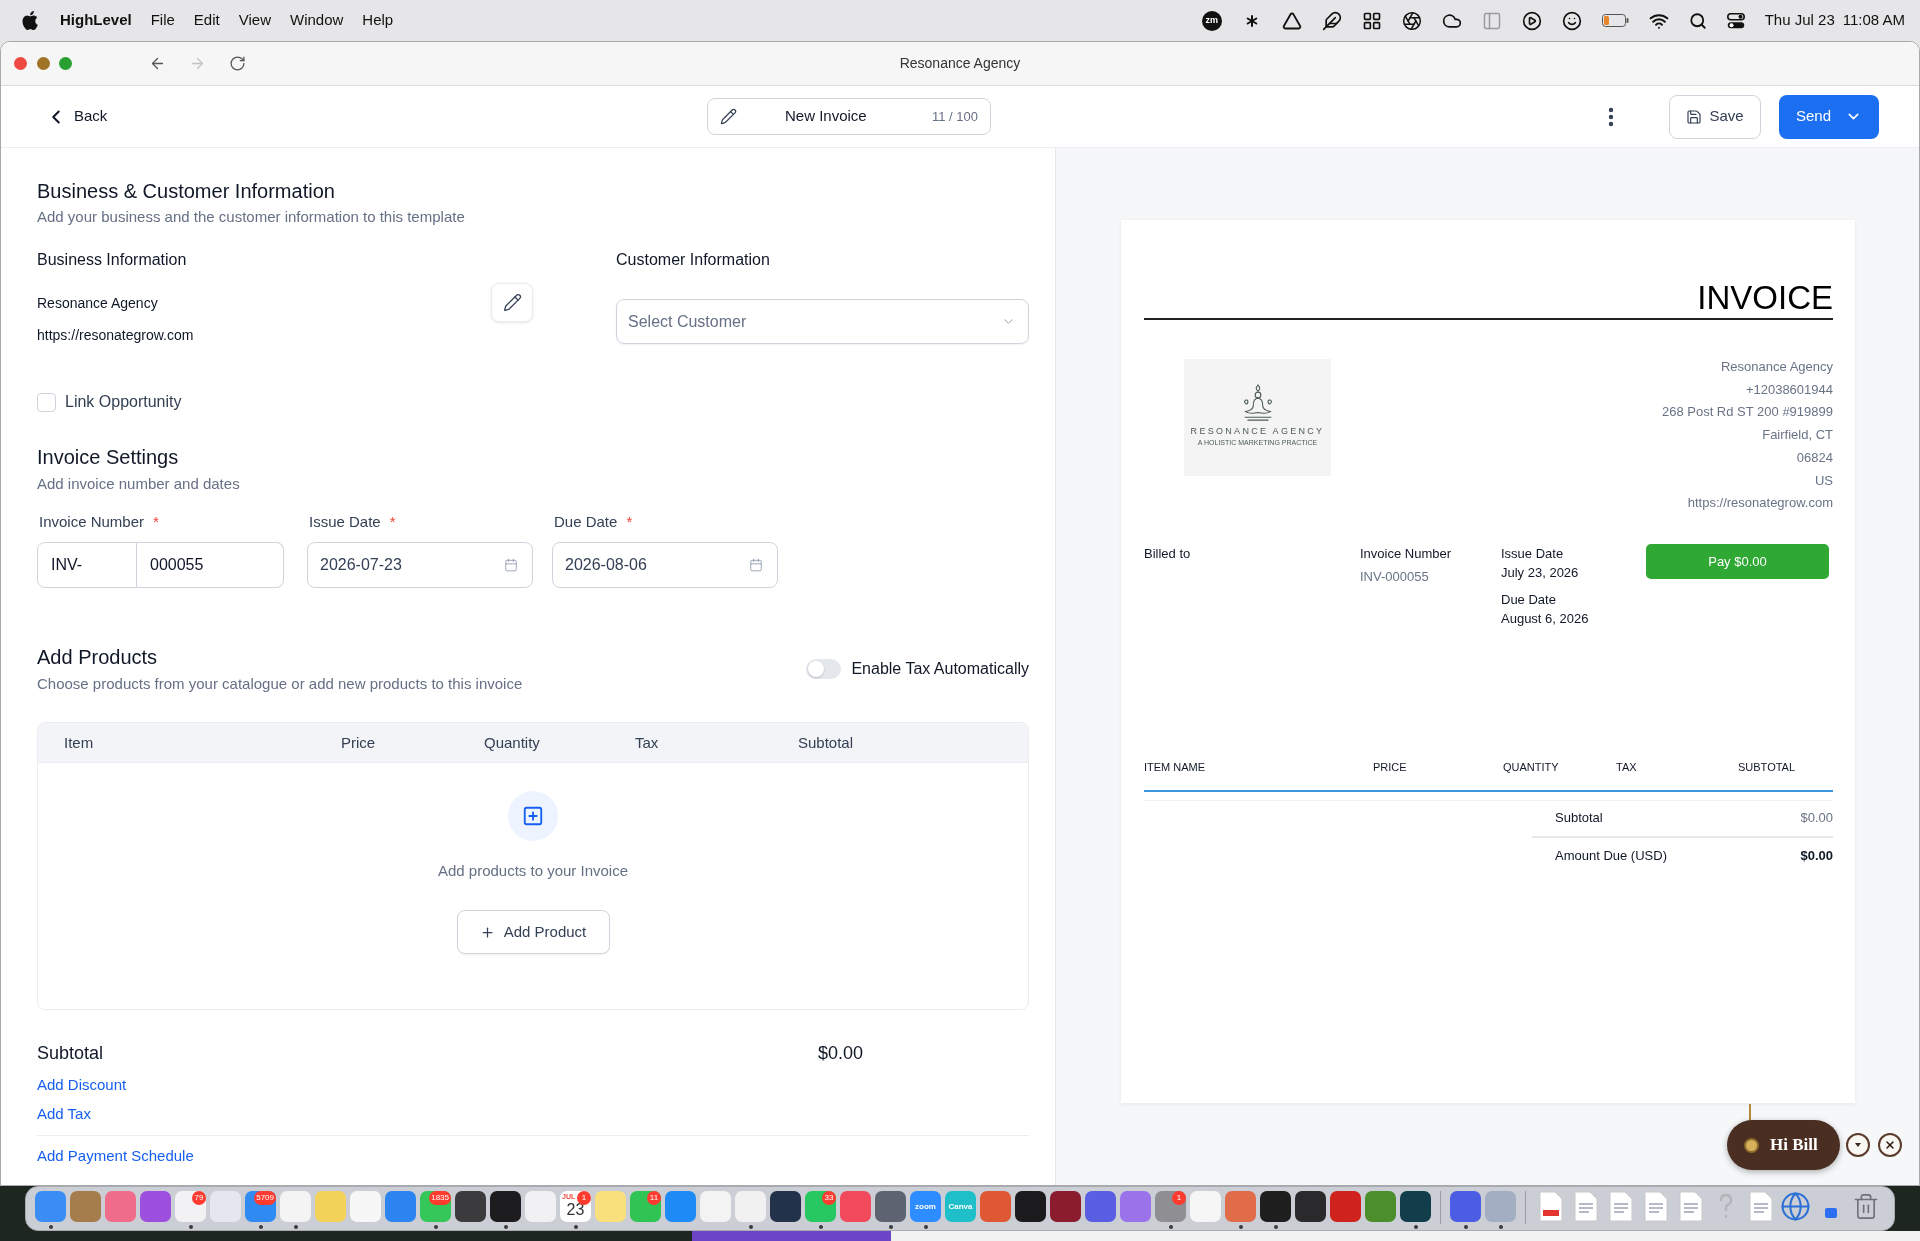 This screenshot has height=1241, width=1920. I want to click on pdf-file-icon, so click(1550, 1206).